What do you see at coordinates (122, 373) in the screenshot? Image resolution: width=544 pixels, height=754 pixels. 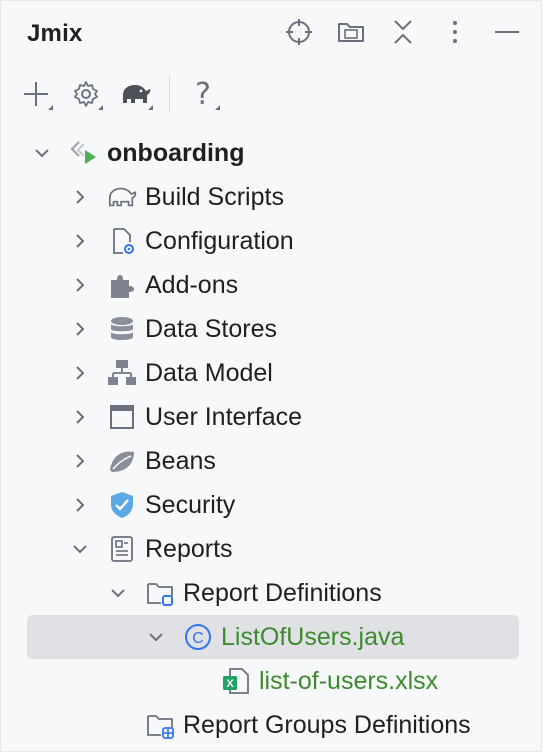 I see `hierarchy-icon` at bounding box center [122, 373].